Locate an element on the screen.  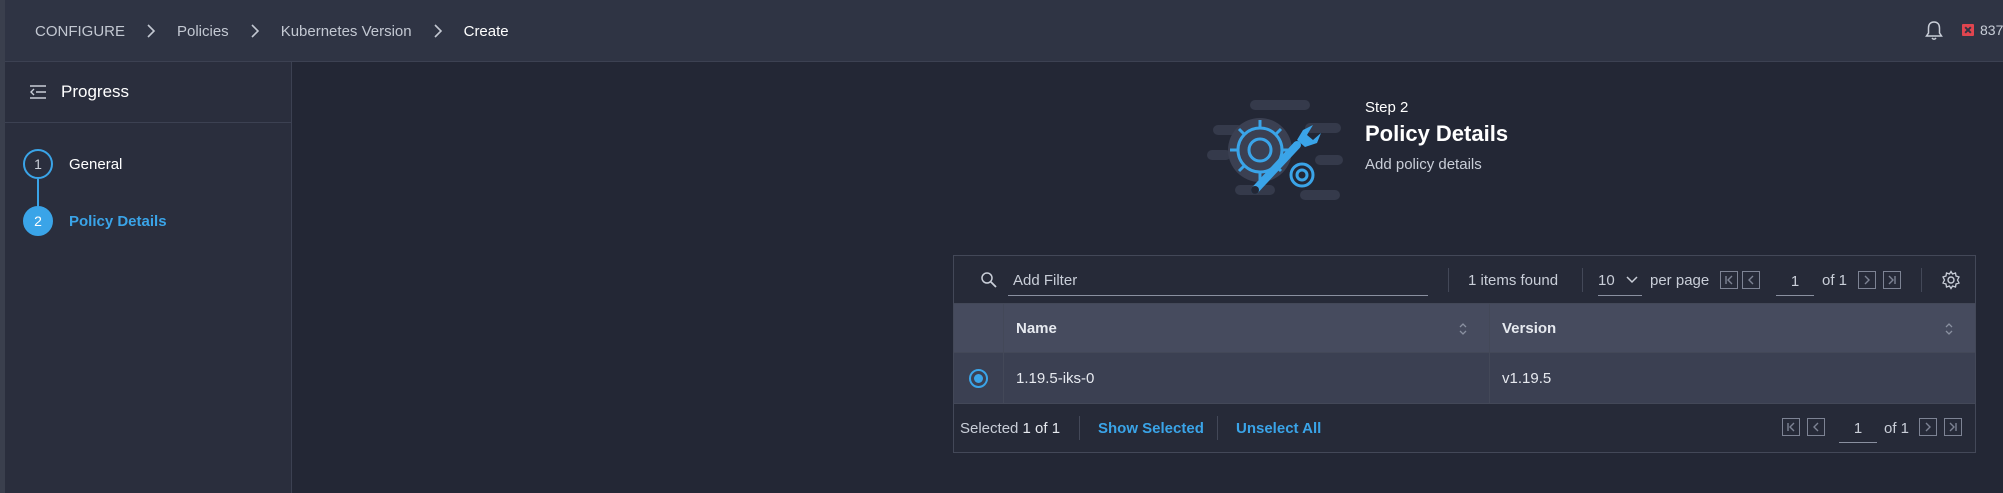
step-label: General is located at coordinates (96, 164).